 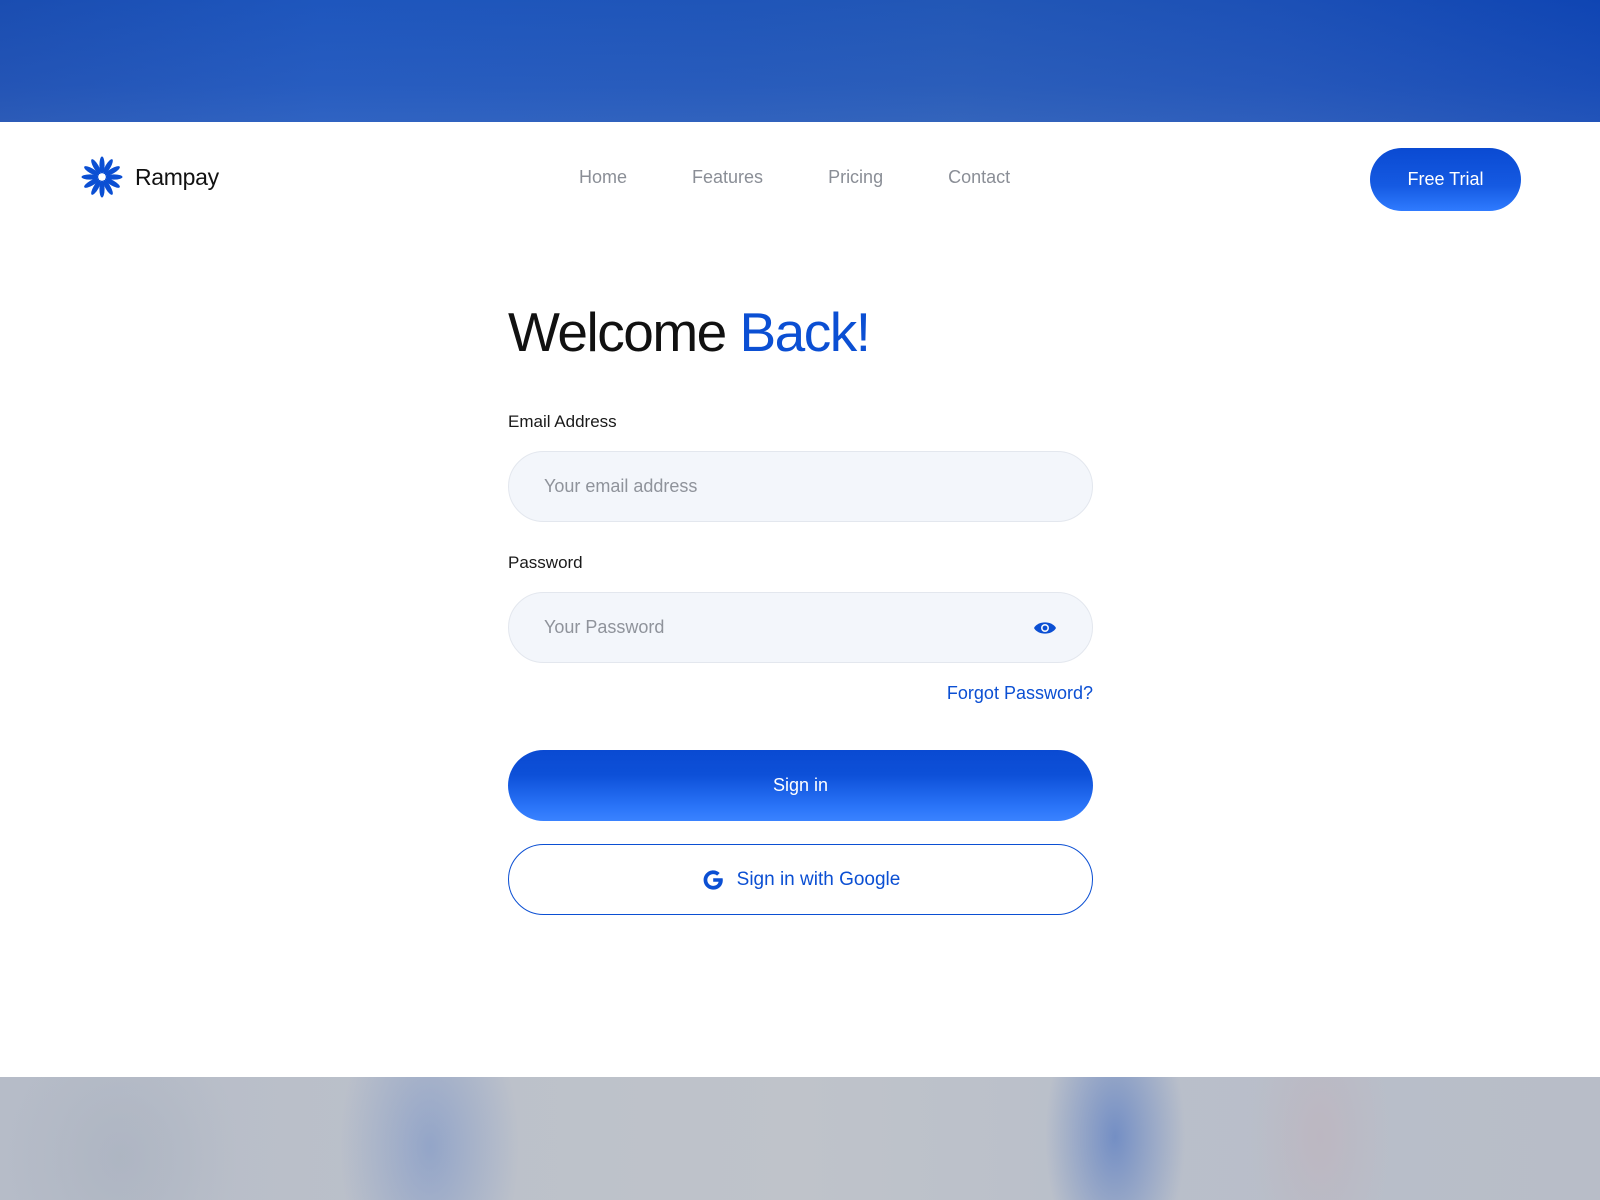 What do you see at coordinates (800, 785) in the screenshot?
I see `sign-in-button: Sign in` at bounding box center [800, 785].